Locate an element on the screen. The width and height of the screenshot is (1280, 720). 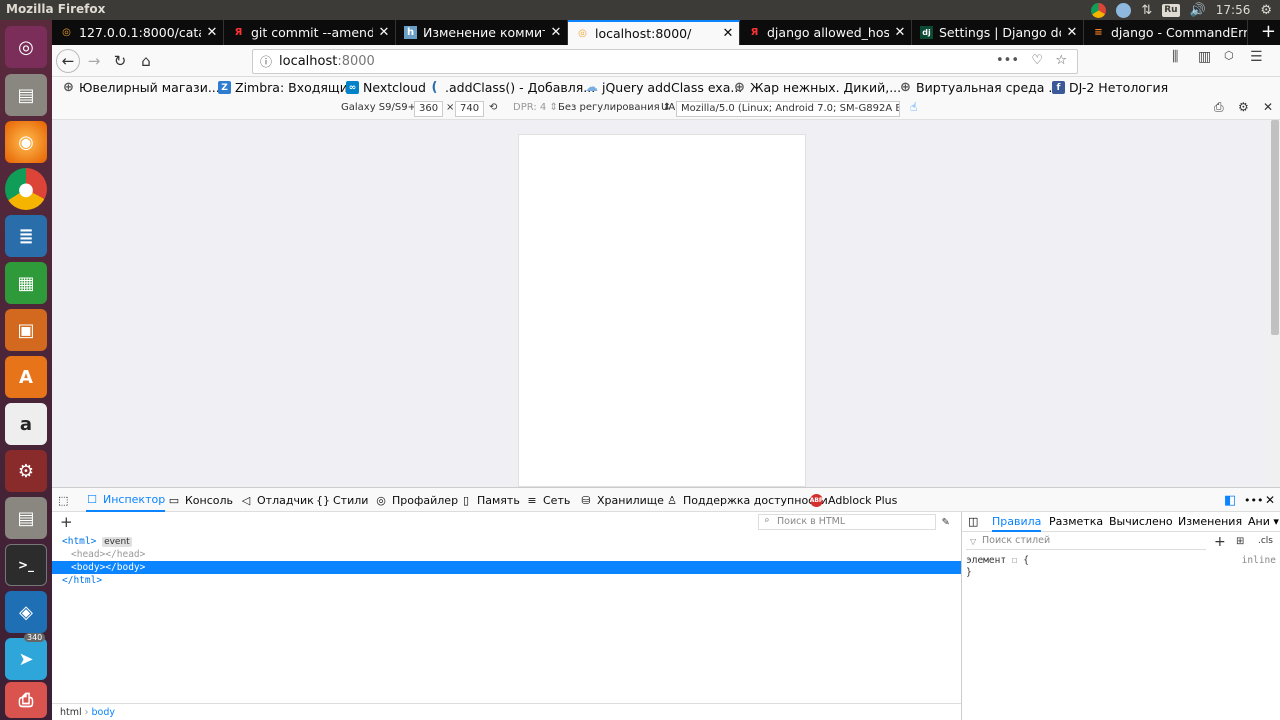
add-rule-plus-icon: + is located at coordinates (1220, 542).